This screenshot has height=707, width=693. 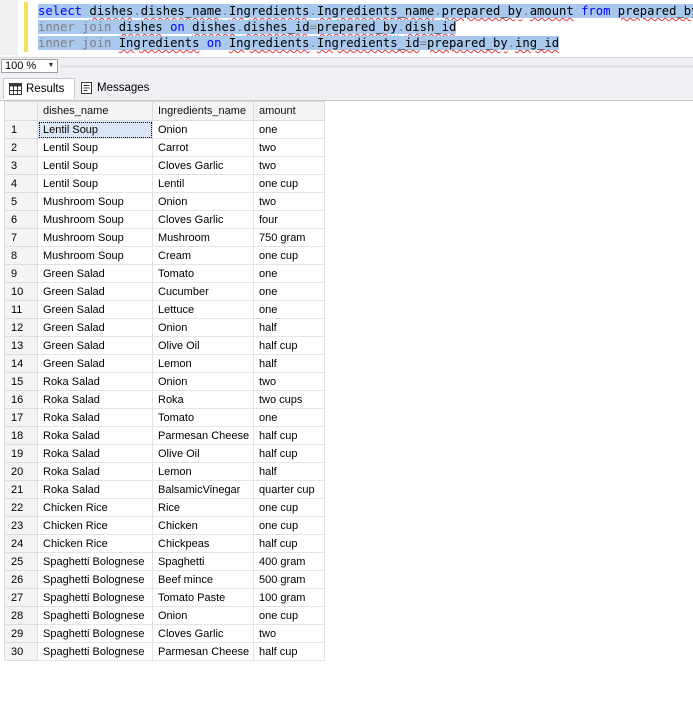 I want to click on ingredients-name-cell: Carrot, so click(x=203, y=147).